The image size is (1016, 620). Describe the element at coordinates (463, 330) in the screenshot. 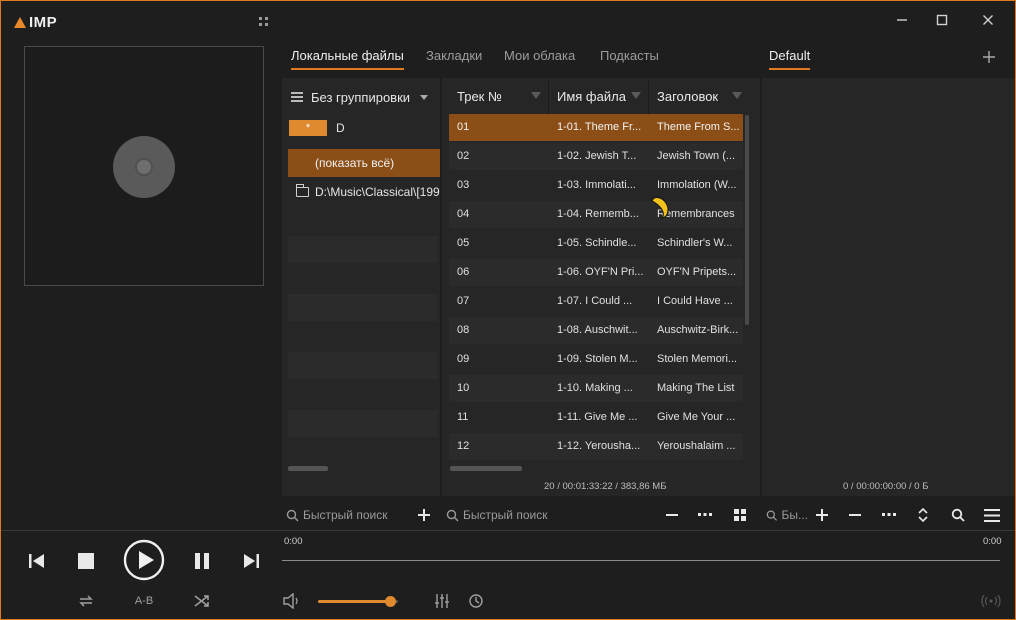

I see `track-number: 08` at that location.